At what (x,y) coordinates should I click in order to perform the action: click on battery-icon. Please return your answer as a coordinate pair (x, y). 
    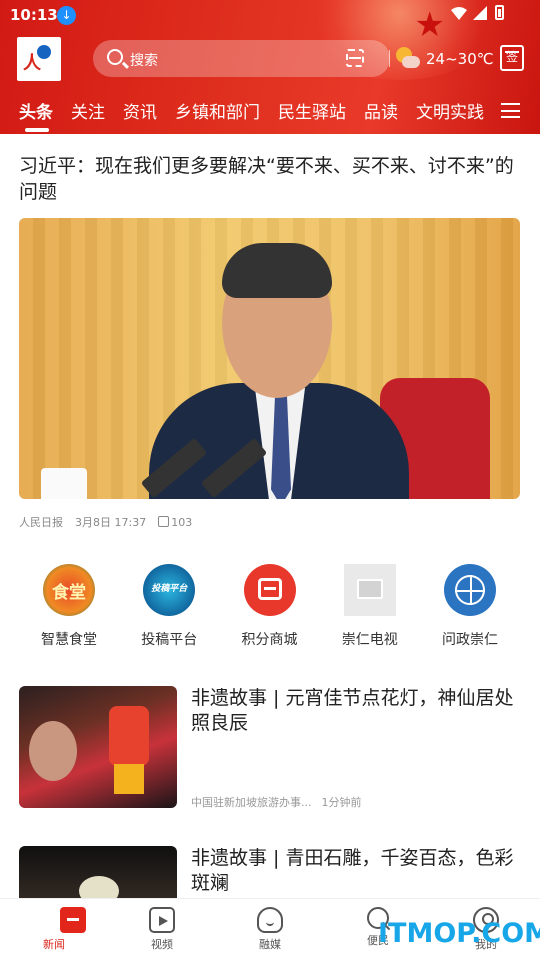
    Looking at the image, I should click on (499, 12).